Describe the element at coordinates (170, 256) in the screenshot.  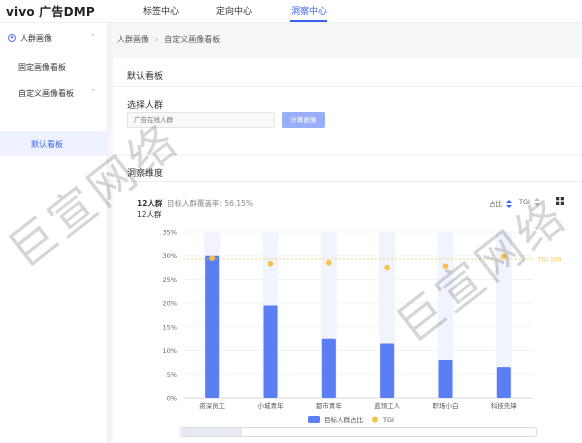
I see `y-tick-label: 30%` at that location.